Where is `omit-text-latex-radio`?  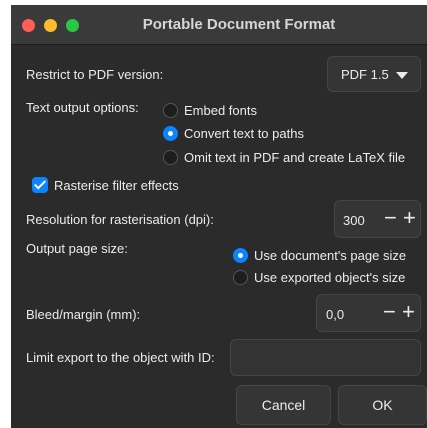 omit-text-latex-radio is located at coordinates (170, 157).